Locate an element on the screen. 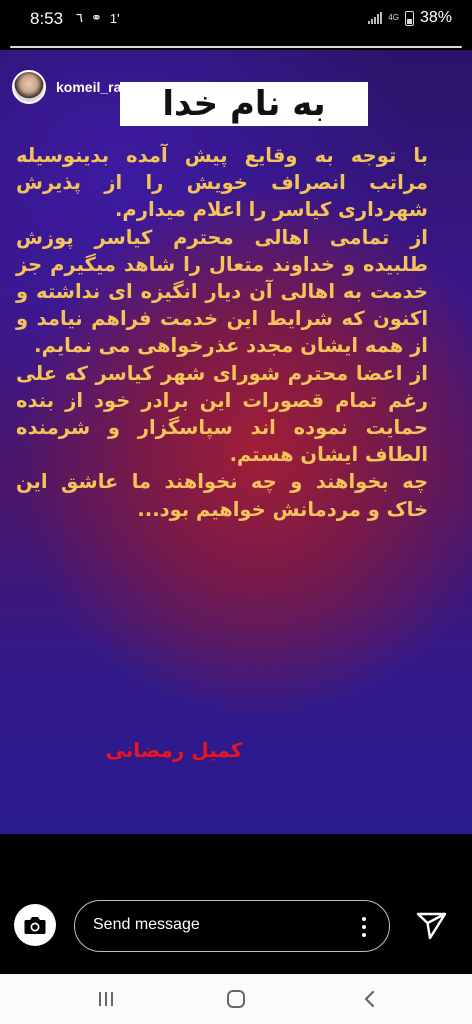 Image resolution: width=472 pixels, height=1024 pixels. home-icon is located at coordinates (236, 999).